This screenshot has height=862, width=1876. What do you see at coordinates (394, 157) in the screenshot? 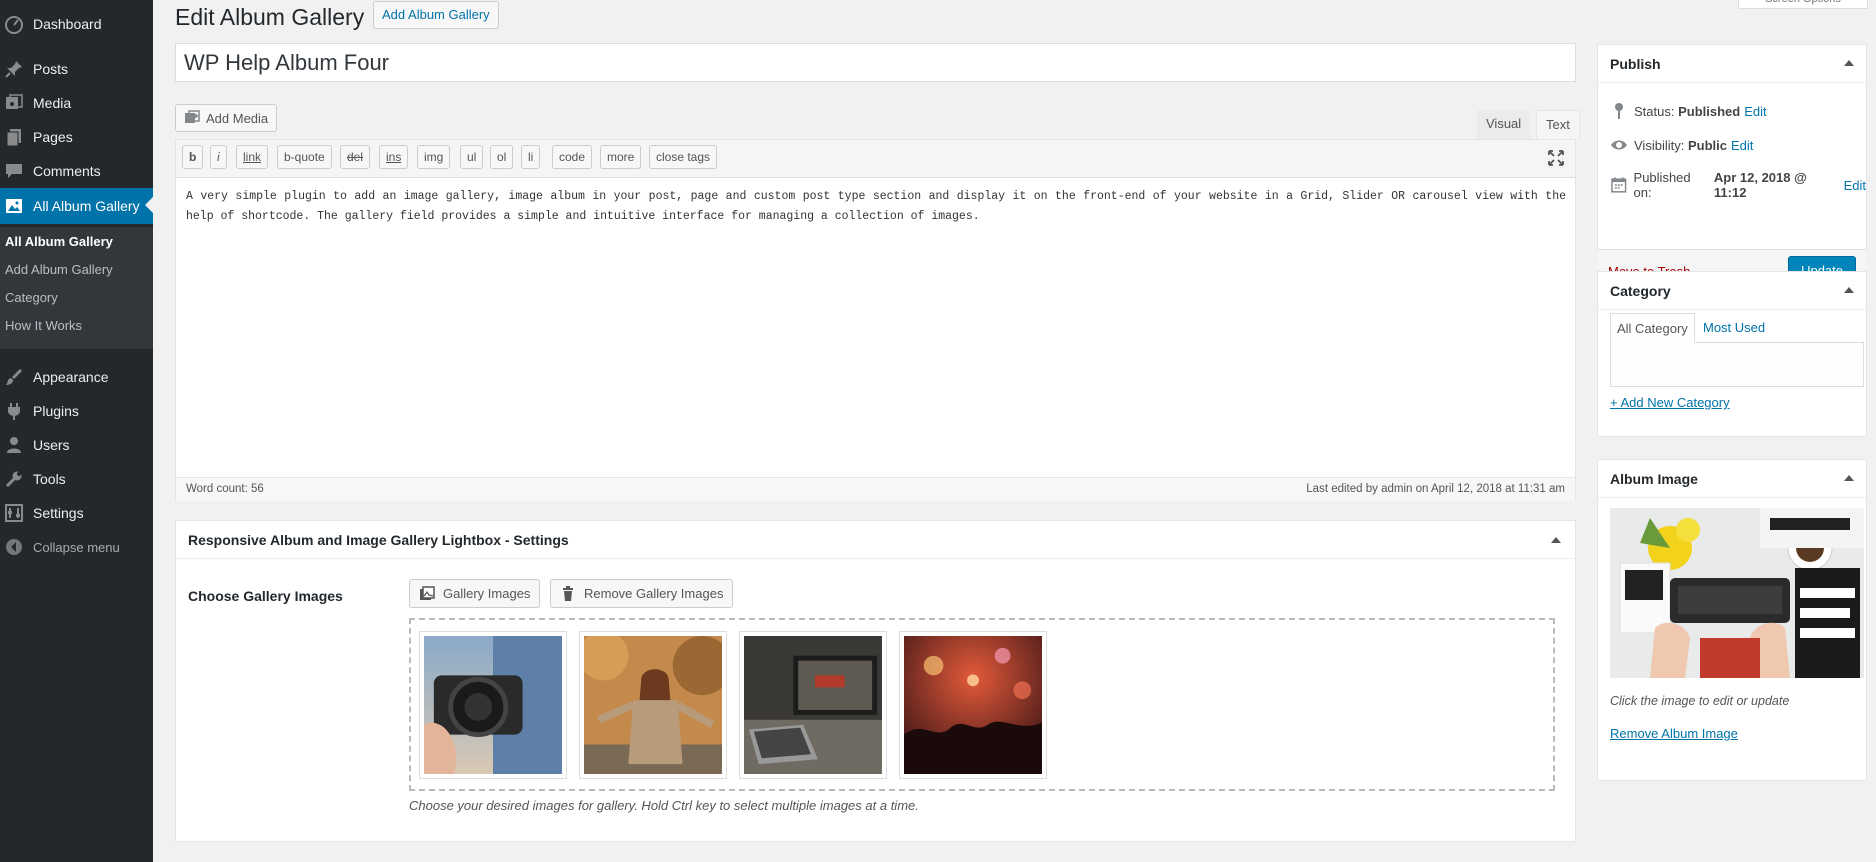
I see `qt-ins-button: ins` at bounding box center [394, 157].